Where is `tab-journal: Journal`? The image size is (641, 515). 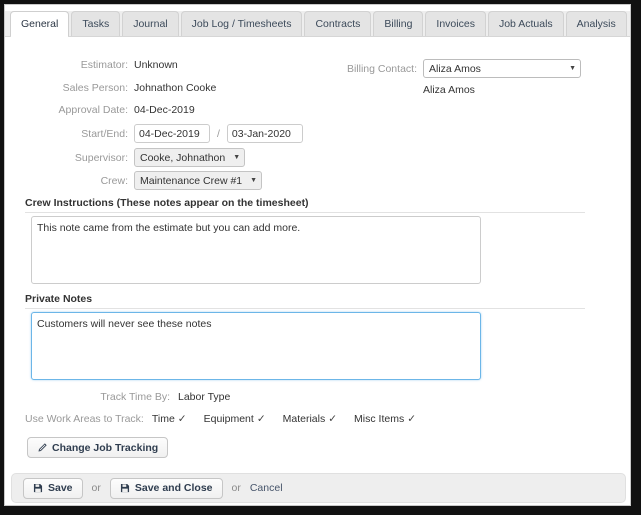
tab-journal: Journal is located at coordinates (150, 23).